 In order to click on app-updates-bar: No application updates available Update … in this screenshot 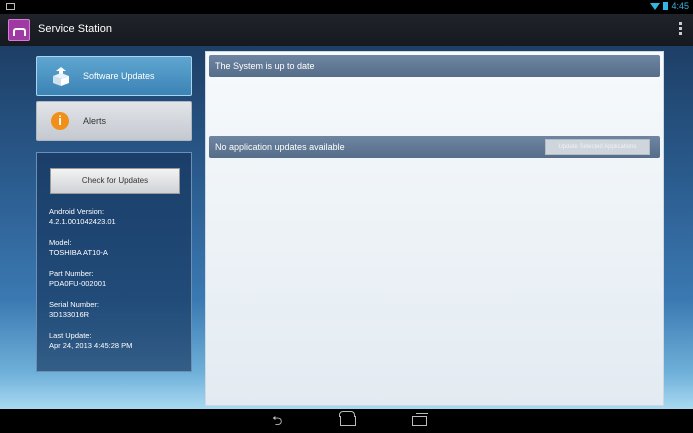, I will do `click(434, 147)`.